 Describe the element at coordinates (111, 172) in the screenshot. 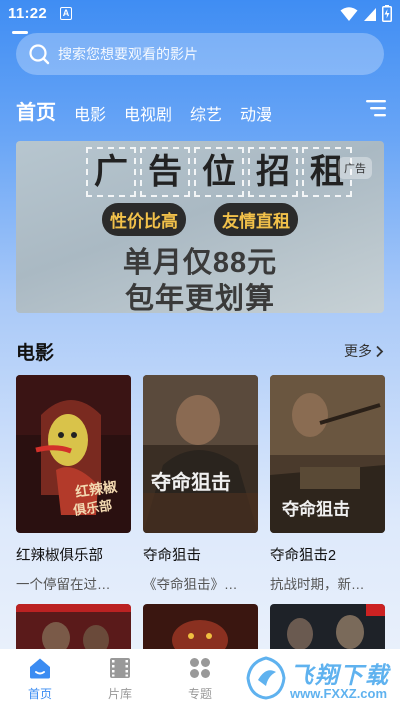

I see `banner-title-char: 广` at that location.